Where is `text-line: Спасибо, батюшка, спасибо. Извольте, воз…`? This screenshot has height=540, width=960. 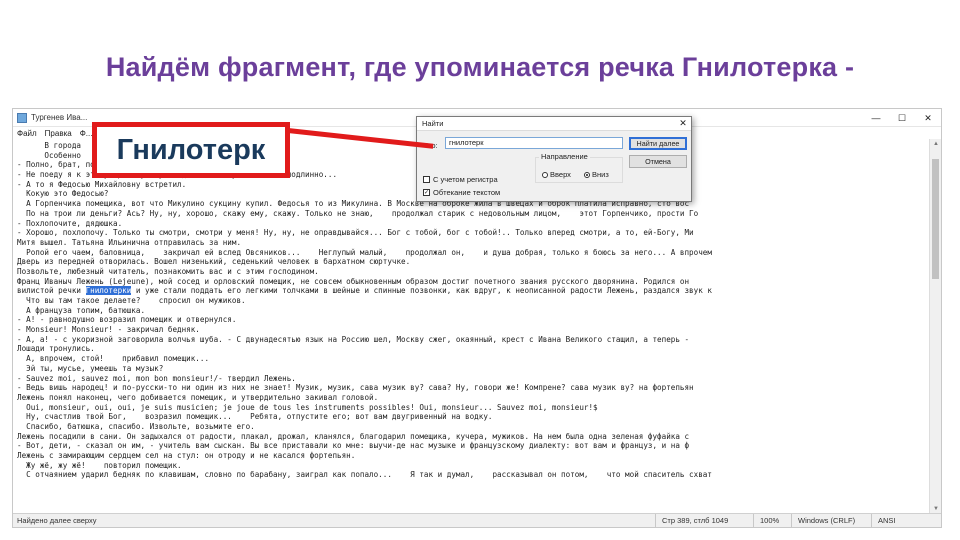
text-line: Спасибо, батюшка, спасибо. Извольте, воз… is located at coordinates (474, 427).